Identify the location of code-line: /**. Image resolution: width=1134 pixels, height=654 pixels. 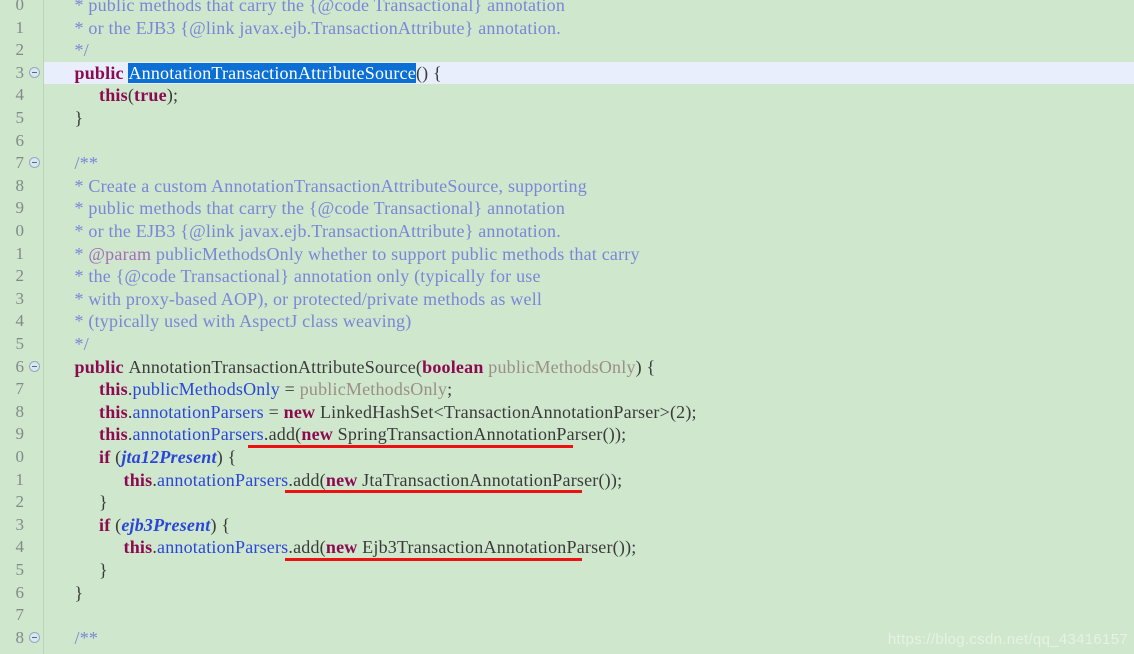
(589, 163).